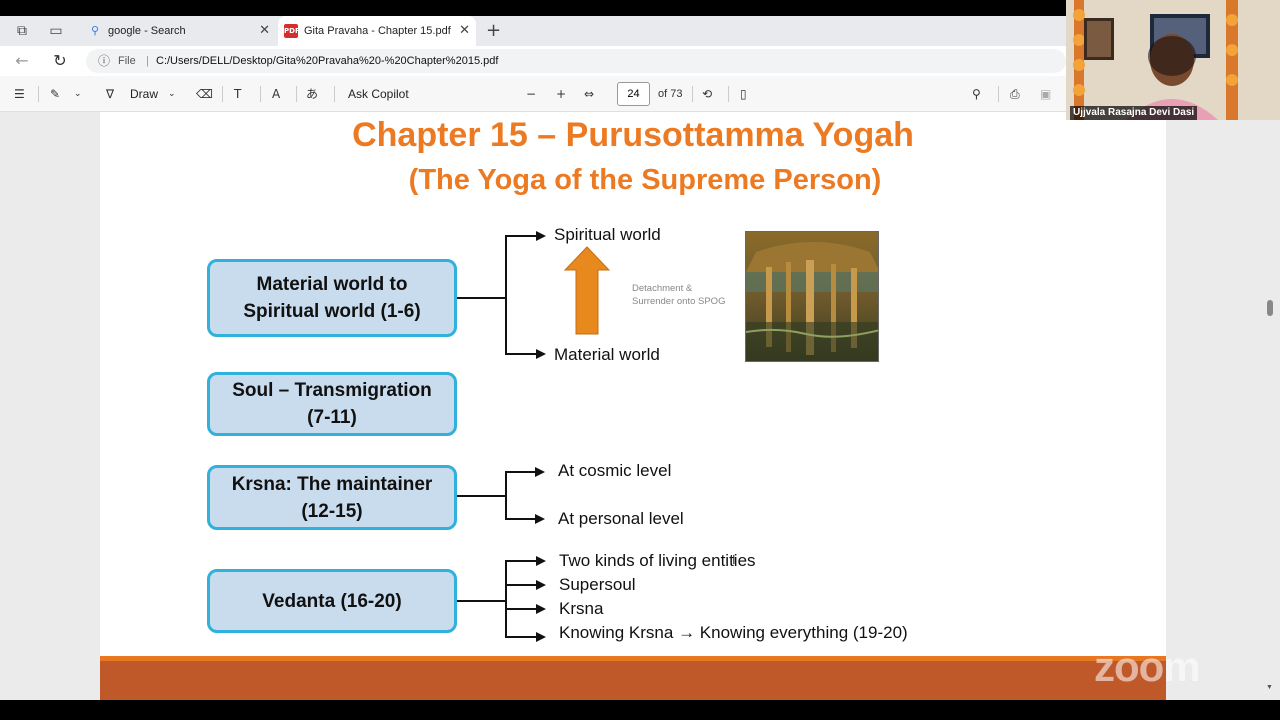 The height and width of the screenshot is (720, 1280). Describe the element at coordinates (561, 94) in the screenshot. I see `zoom-in-icon: +` at that location.